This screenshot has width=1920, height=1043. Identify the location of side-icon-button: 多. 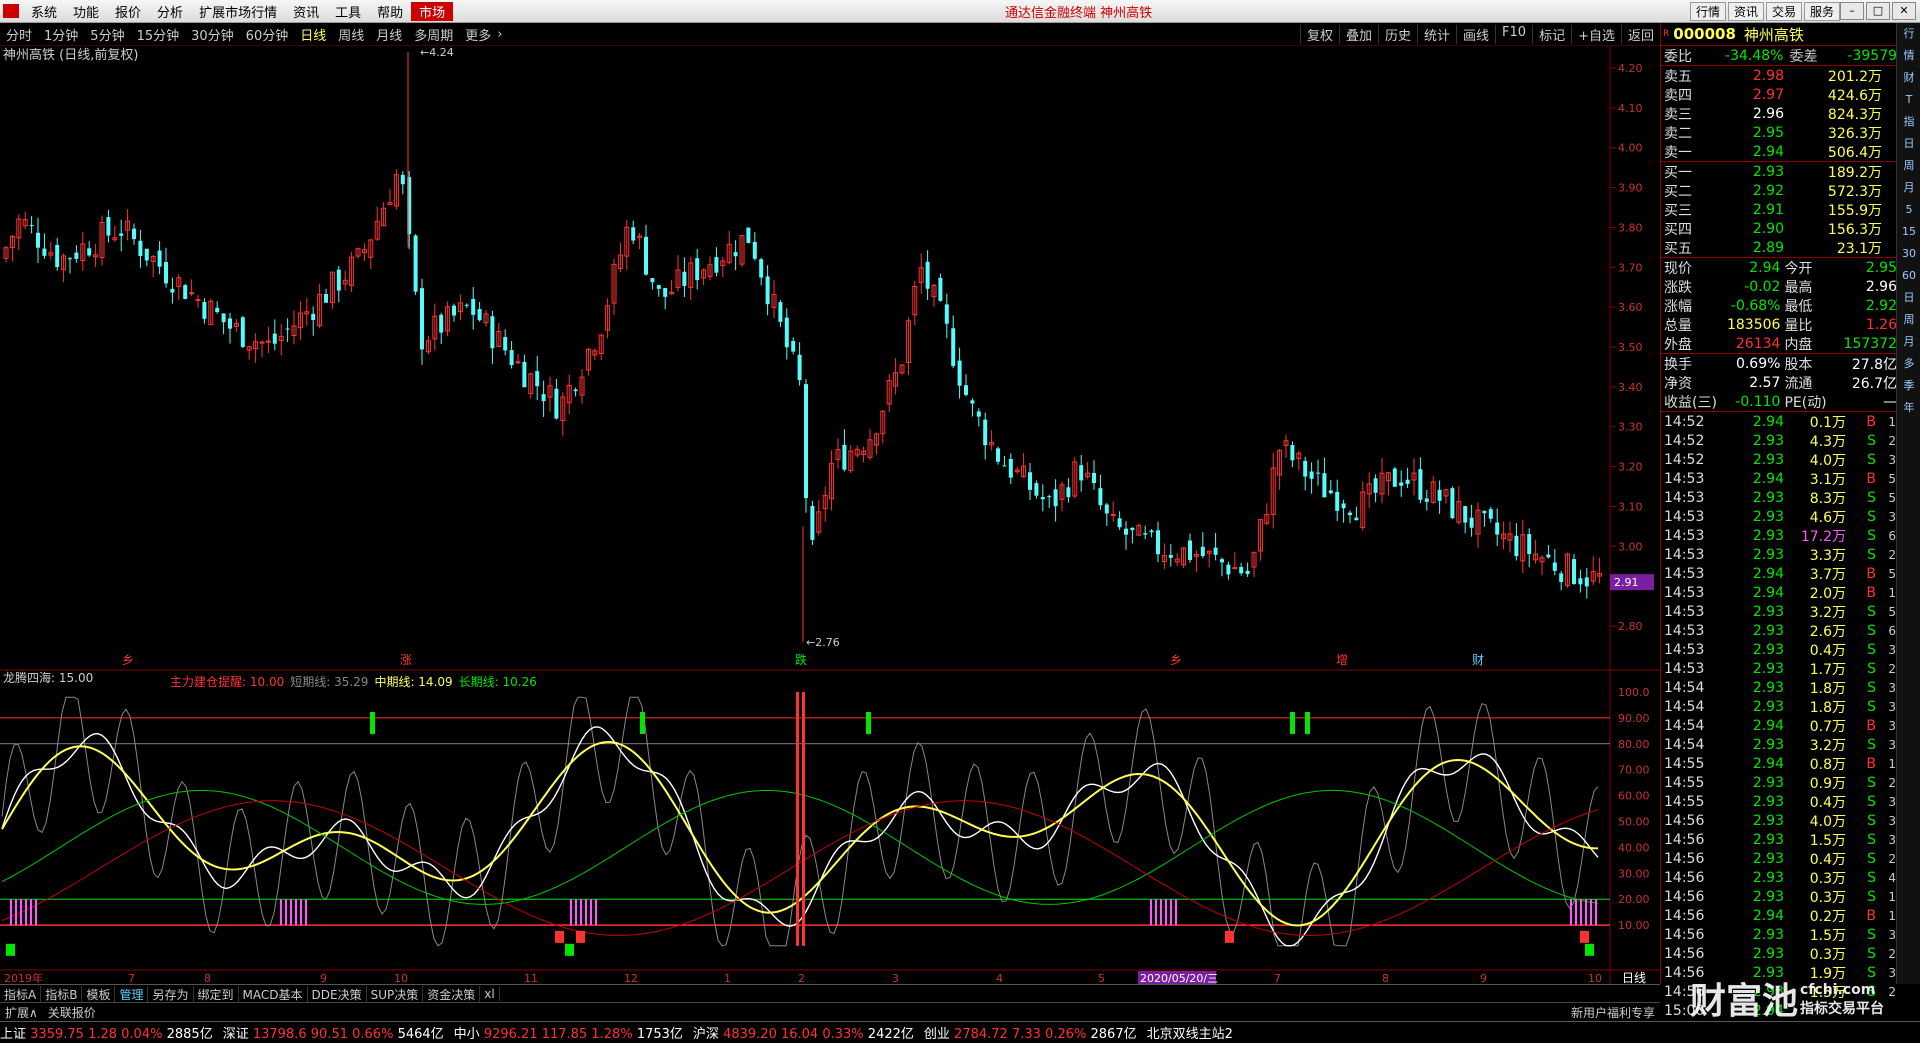
(1908, 364).